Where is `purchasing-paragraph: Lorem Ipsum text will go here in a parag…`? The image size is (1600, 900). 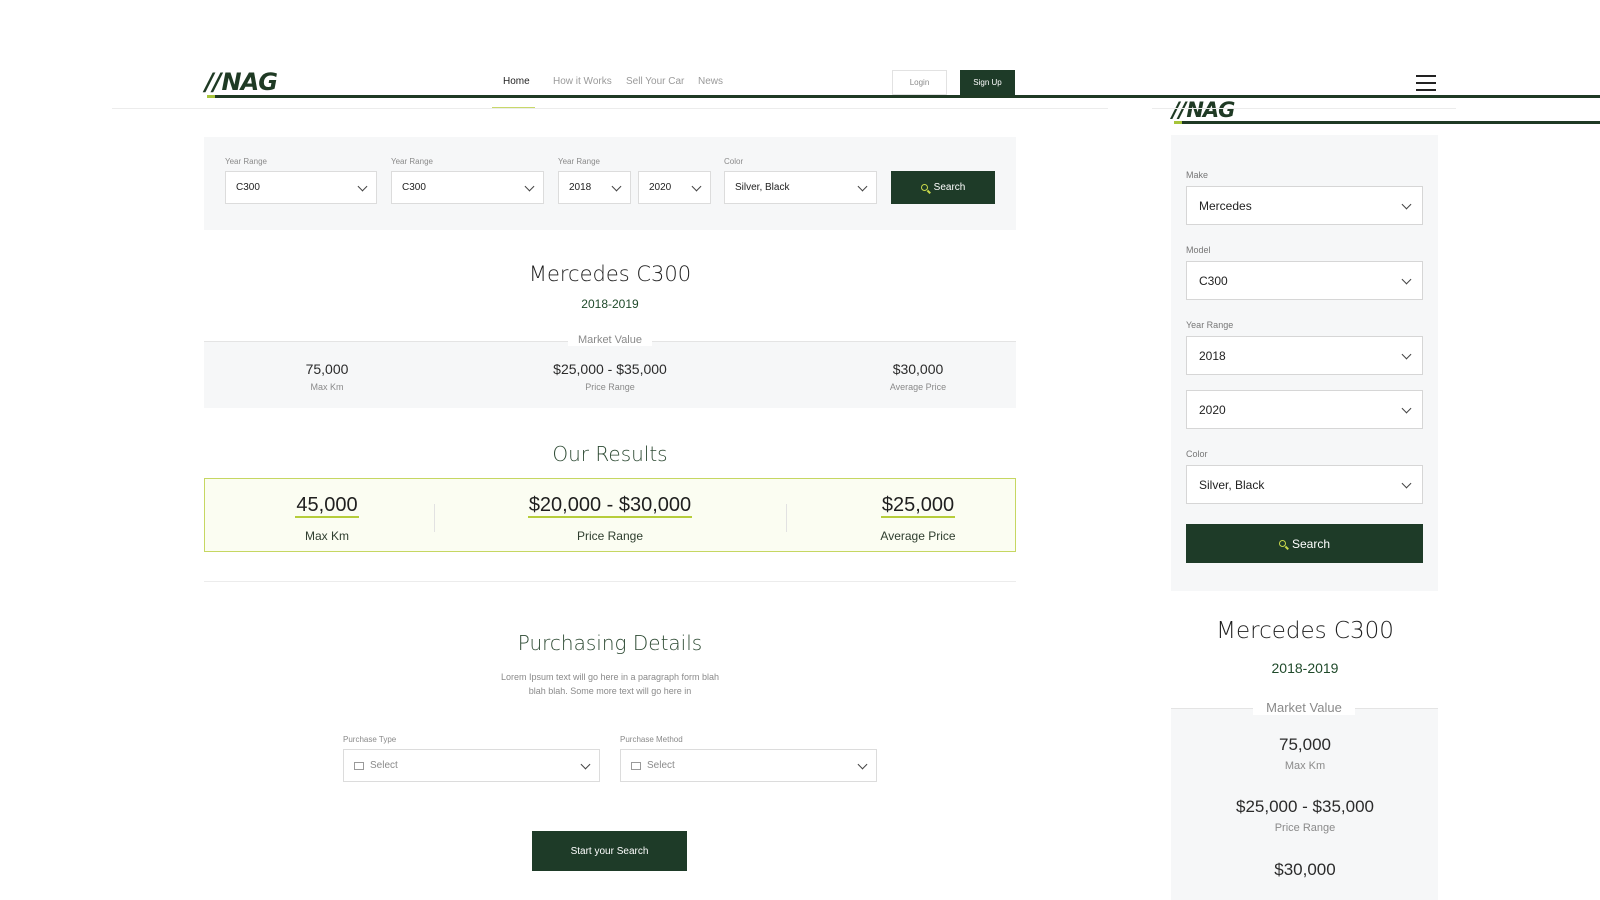
purchasing-paragraph: Lorem Ipsum text will go here in a parag… is located at coordinates (610, 684).